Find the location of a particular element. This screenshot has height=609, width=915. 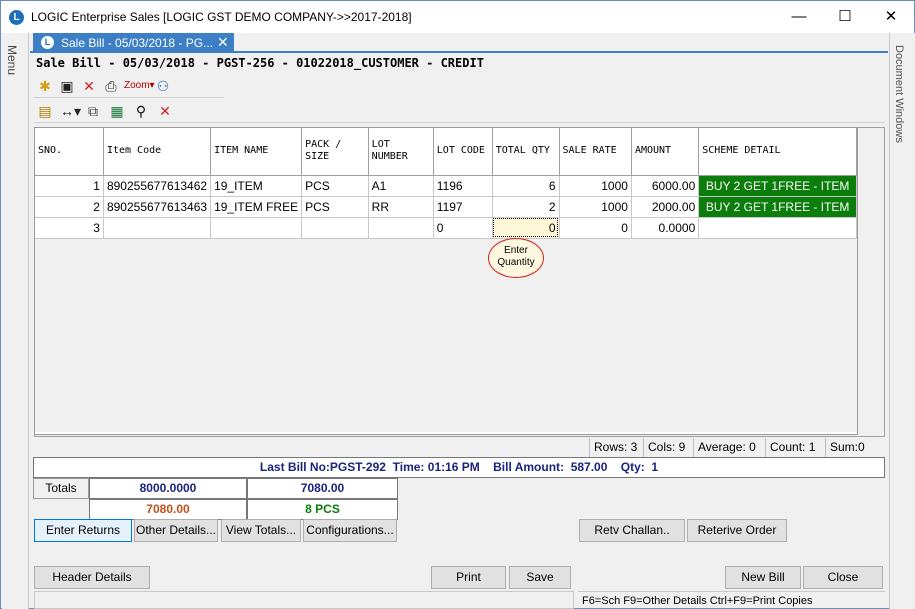

cell-total-qty: 6 is located at coordinates (526, 186).